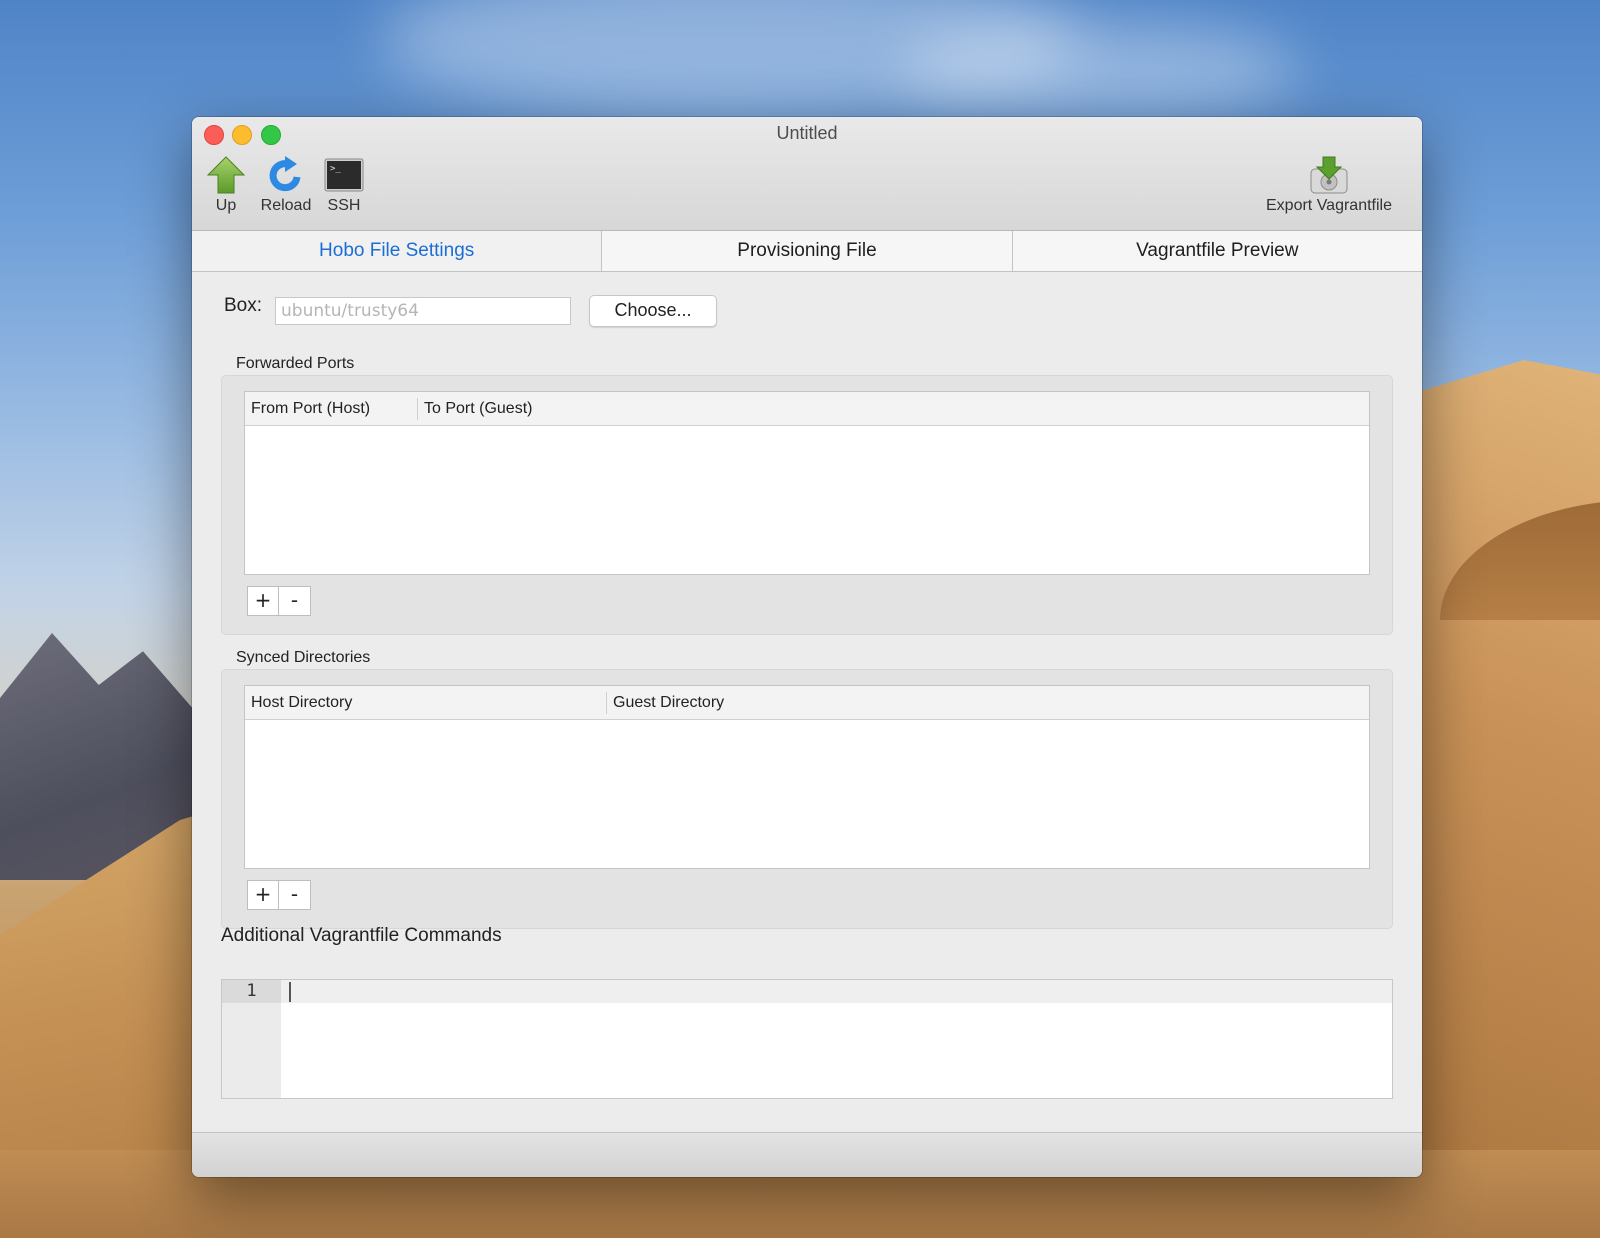  What do you see at coordinates (807, 483) in the screenshot?
I see `forwarded-ports-table: From Port (Host) To Port (Guest)` at bounding box center [807, 483].